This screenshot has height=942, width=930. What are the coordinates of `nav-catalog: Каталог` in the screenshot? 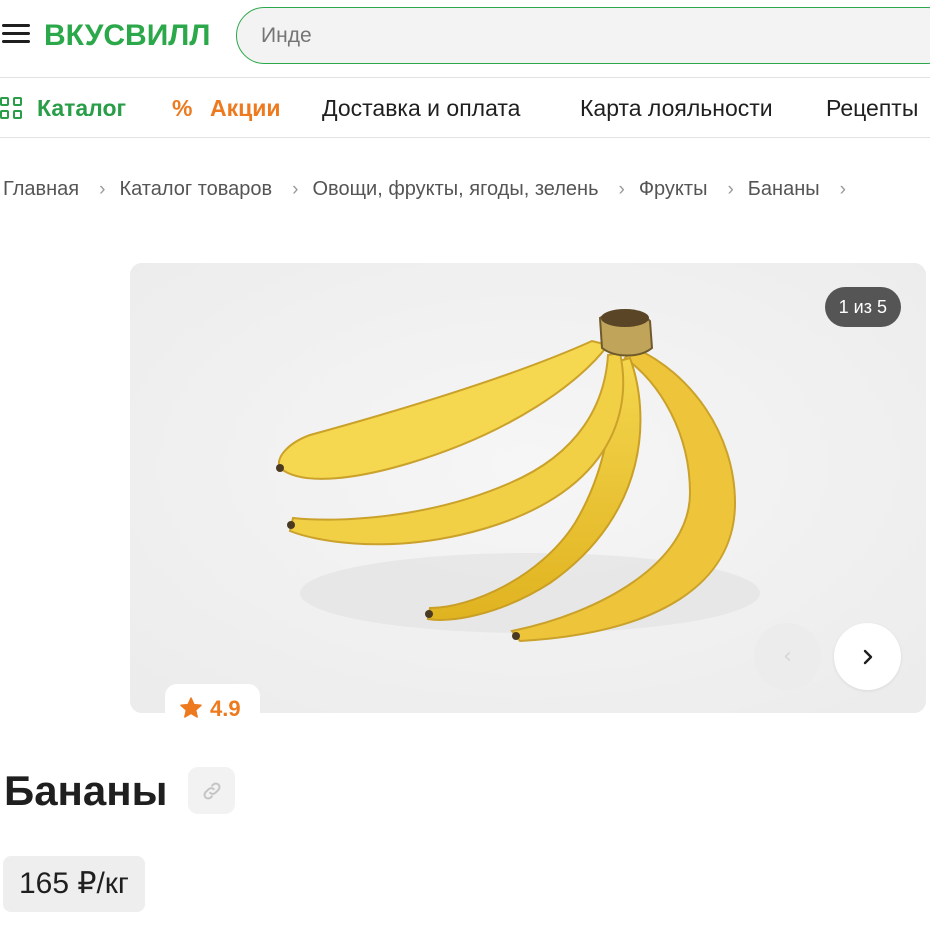 It's located at (63, 108).